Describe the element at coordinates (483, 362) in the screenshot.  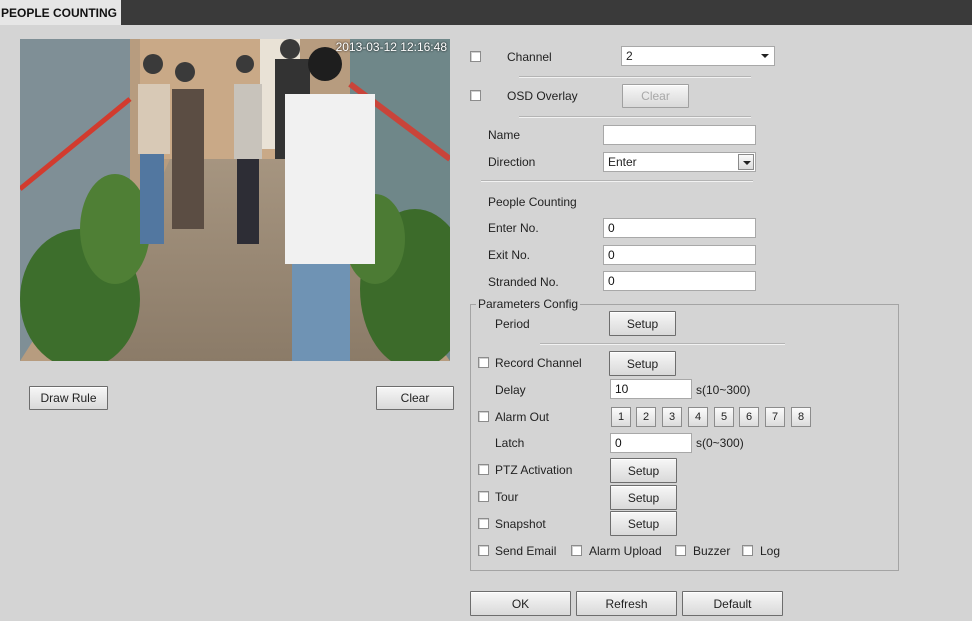
I see `record-channel-checkbox` at that location.